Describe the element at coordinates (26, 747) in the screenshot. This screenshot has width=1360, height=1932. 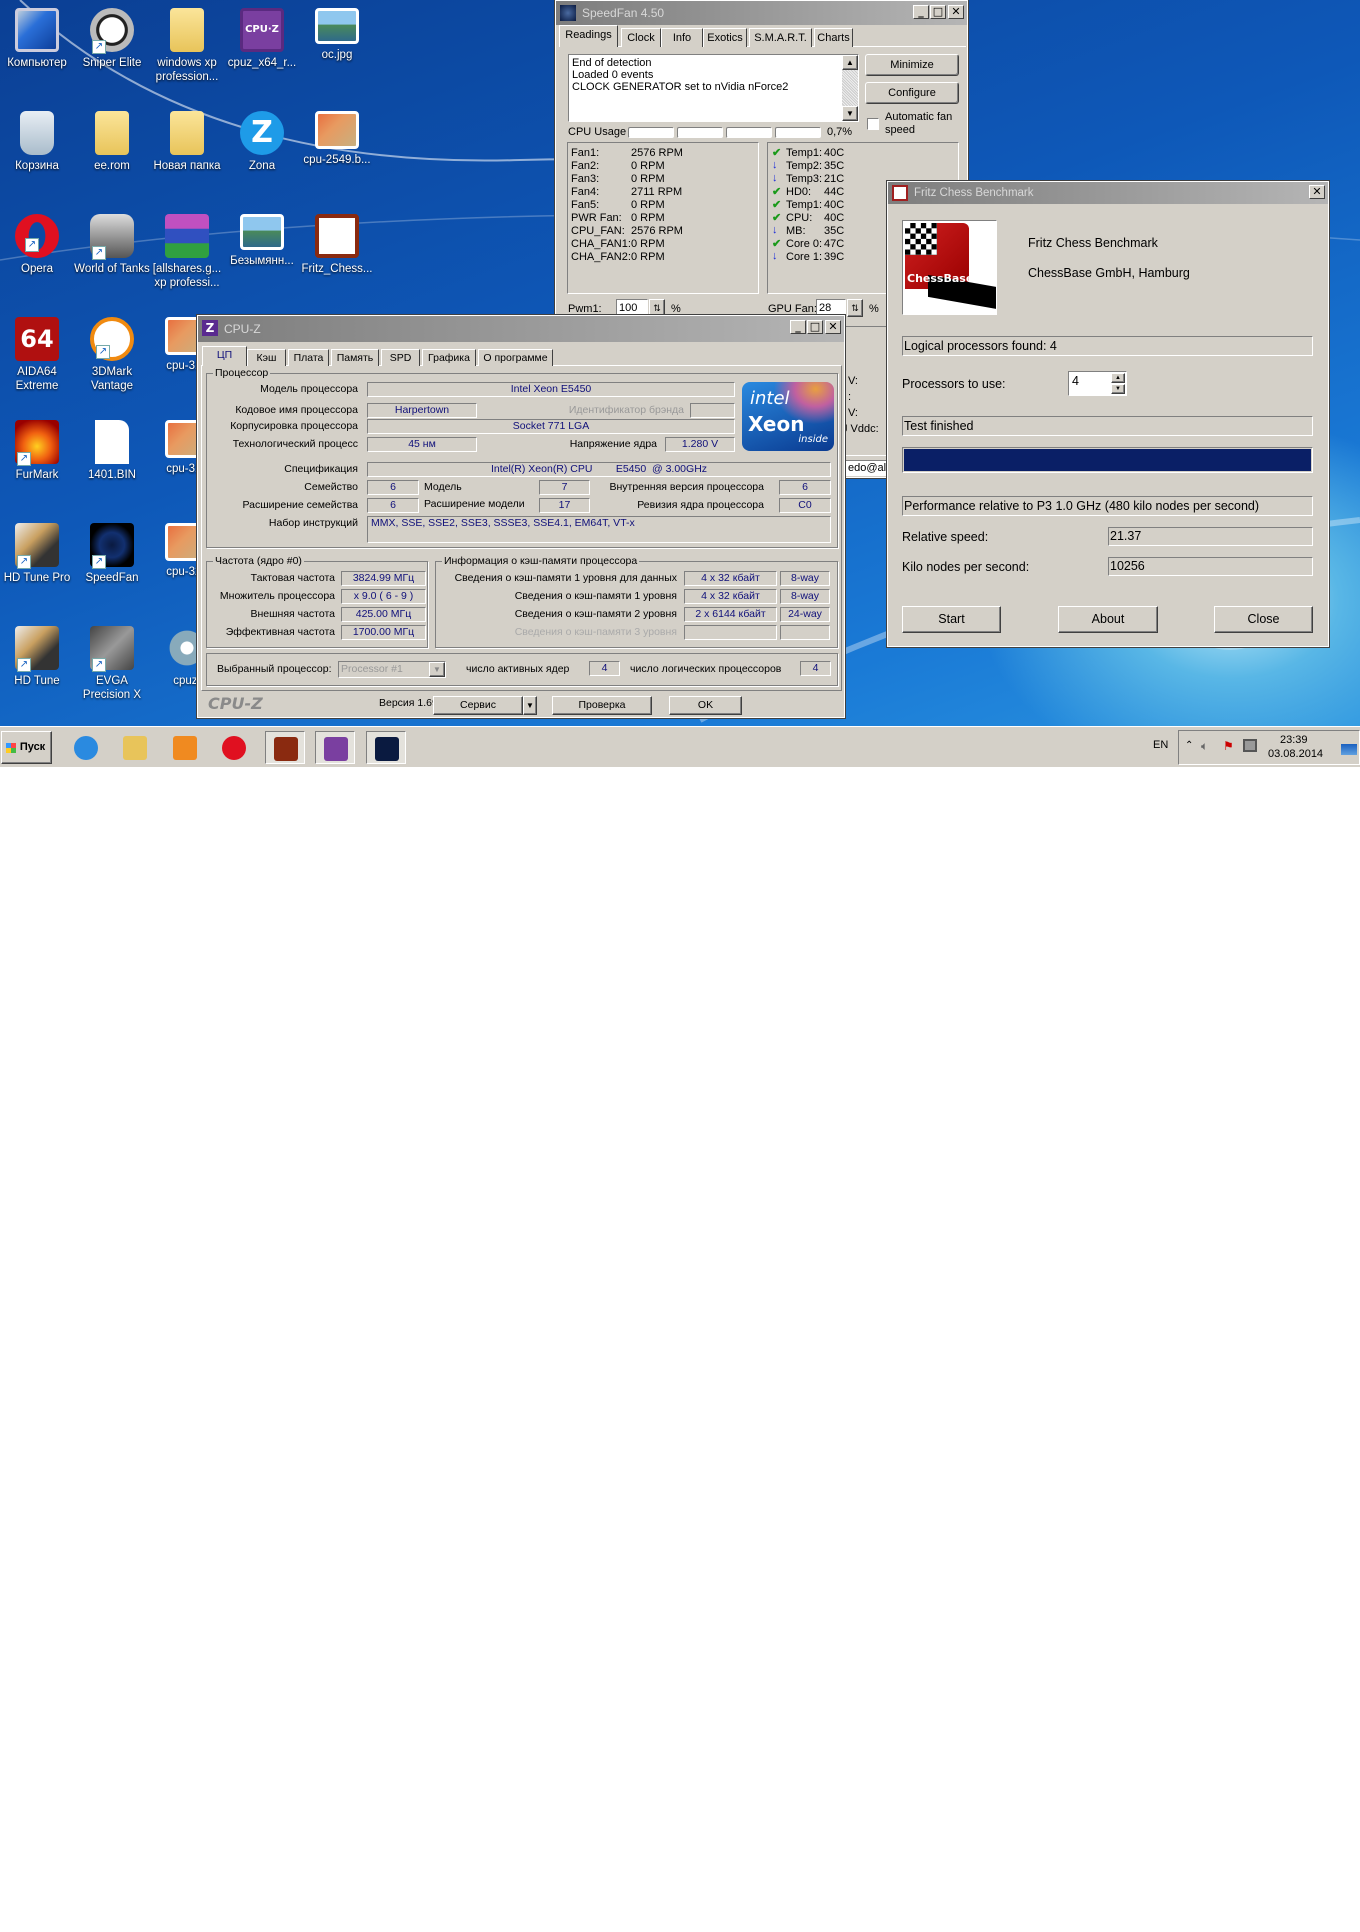
I see `start-button: Пуск` at that location.